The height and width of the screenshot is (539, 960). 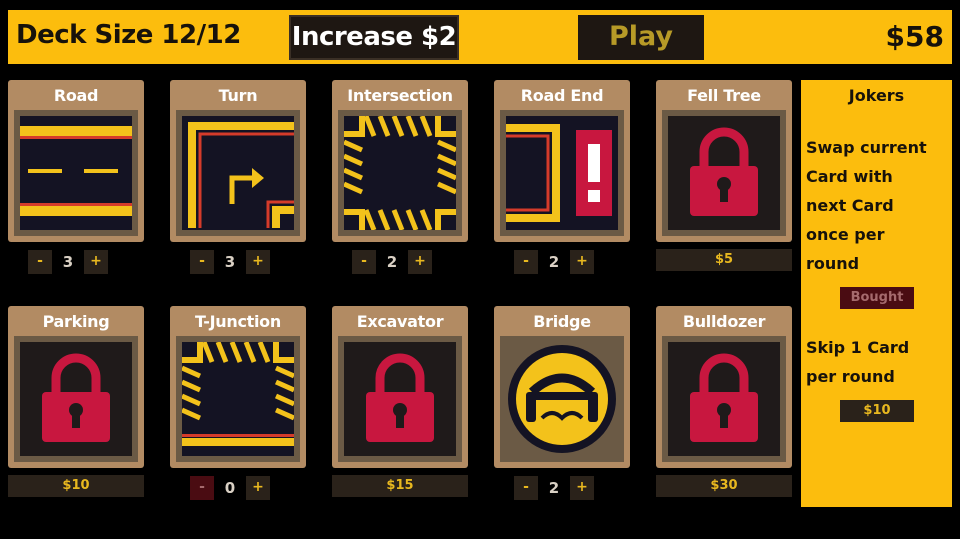 I want to click on joker-desc-line: once per, so click(x=845, y=234).